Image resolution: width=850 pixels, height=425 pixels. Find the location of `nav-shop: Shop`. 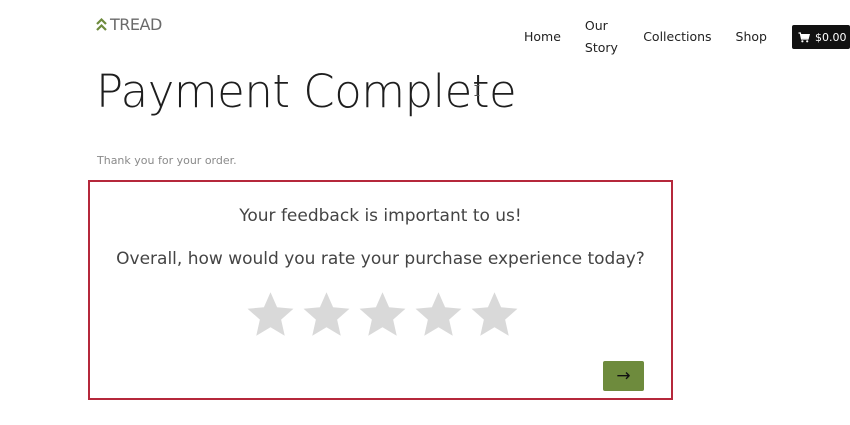

nav-shop: Shop is located at coordinates (751, 37).